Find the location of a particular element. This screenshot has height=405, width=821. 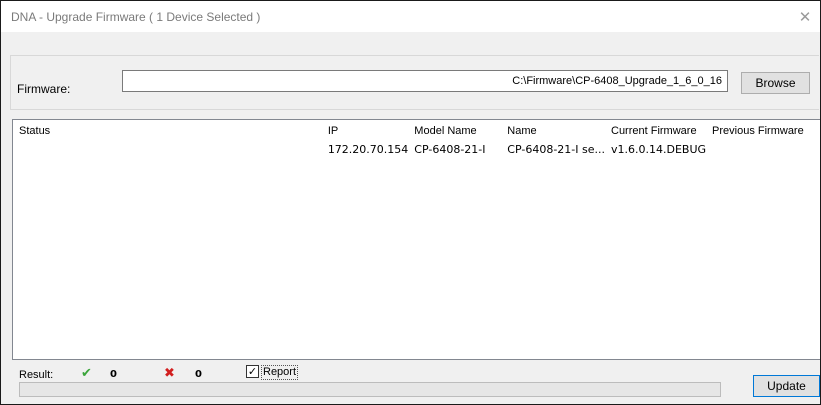

column-header-name: Name is located at coordinates (553, 131).